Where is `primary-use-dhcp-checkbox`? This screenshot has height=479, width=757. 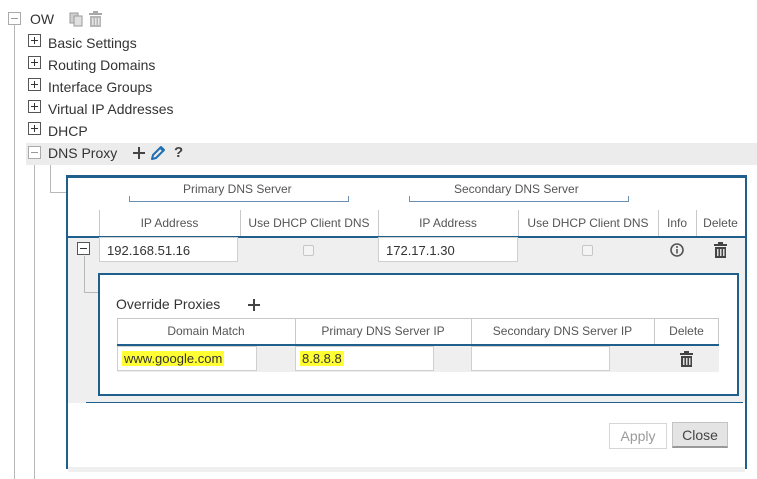 primary-use-dhcp-checkbox is located at coordinates (308, 250).